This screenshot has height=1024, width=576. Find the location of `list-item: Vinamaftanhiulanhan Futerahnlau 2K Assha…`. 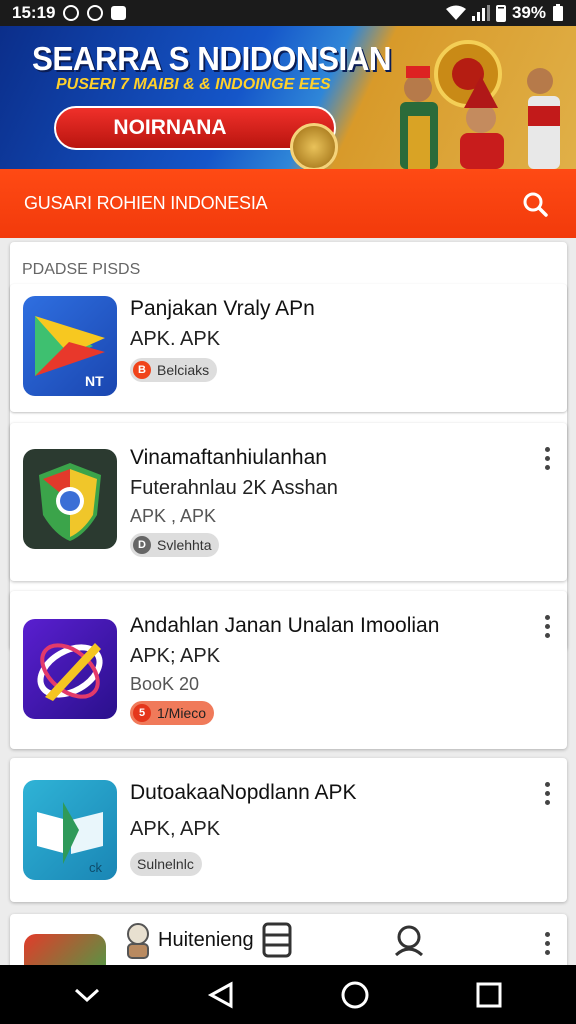

list-item: Vinamaftanhiulanhan Futerahnlau 2K Assha… is located at coordinates (288, 502).